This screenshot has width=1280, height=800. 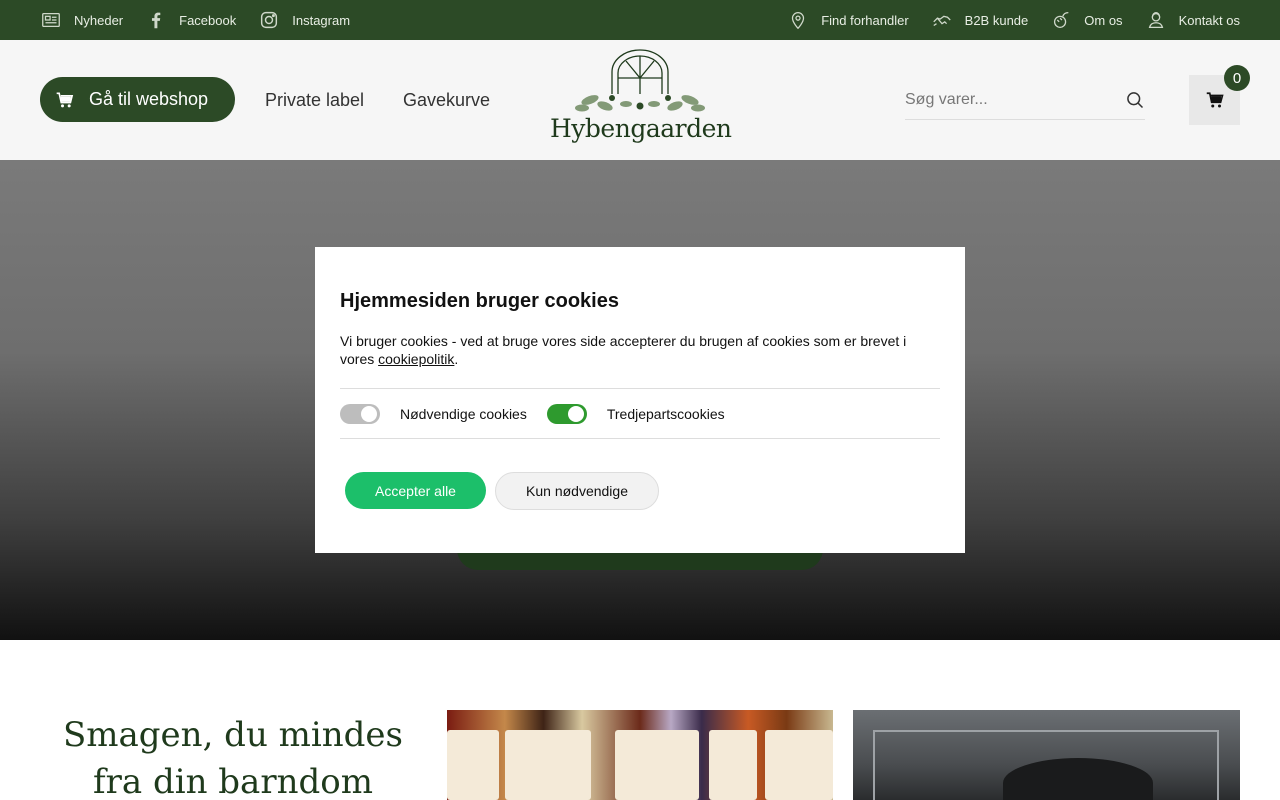 I want to click on rosehip-icon, so click(x=1061, y=20).